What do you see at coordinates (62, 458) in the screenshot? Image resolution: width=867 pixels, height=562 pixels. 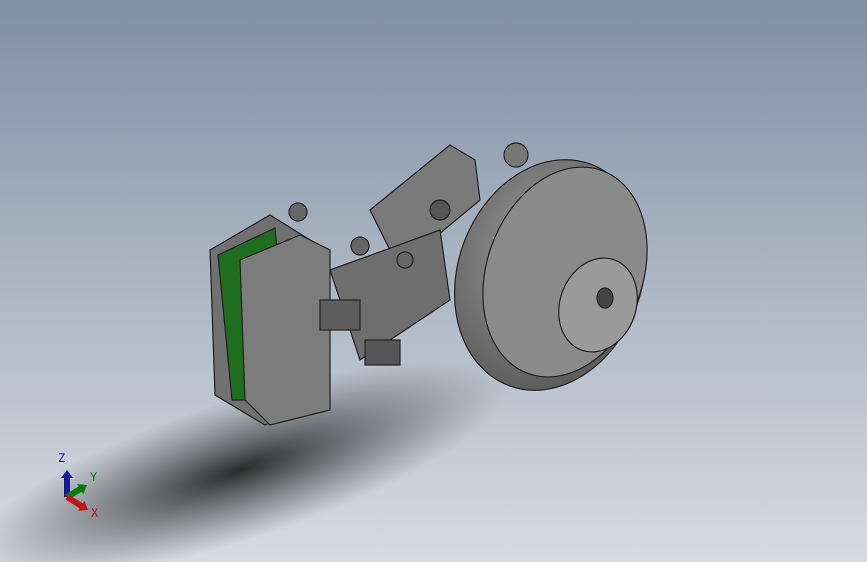 I see `axis-label: Z` at bounding box center [62, 458].